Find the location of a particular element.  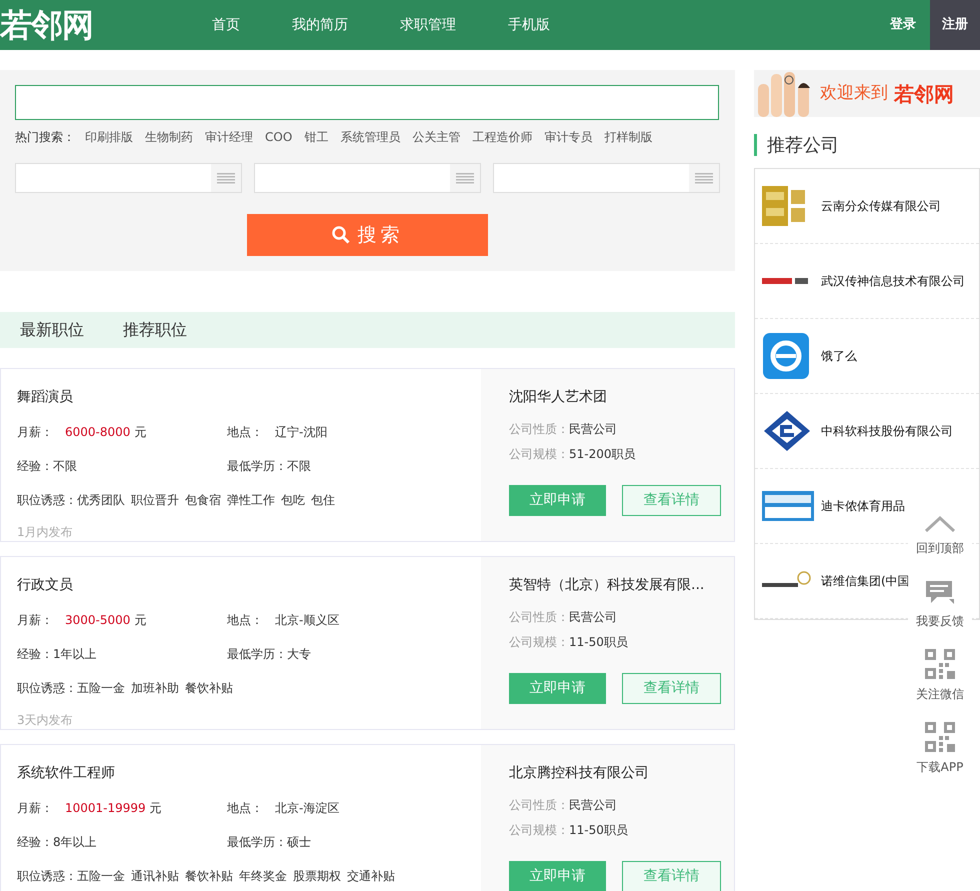

hot-search-link: 工程造价师 is located at coordinates (502, 137).